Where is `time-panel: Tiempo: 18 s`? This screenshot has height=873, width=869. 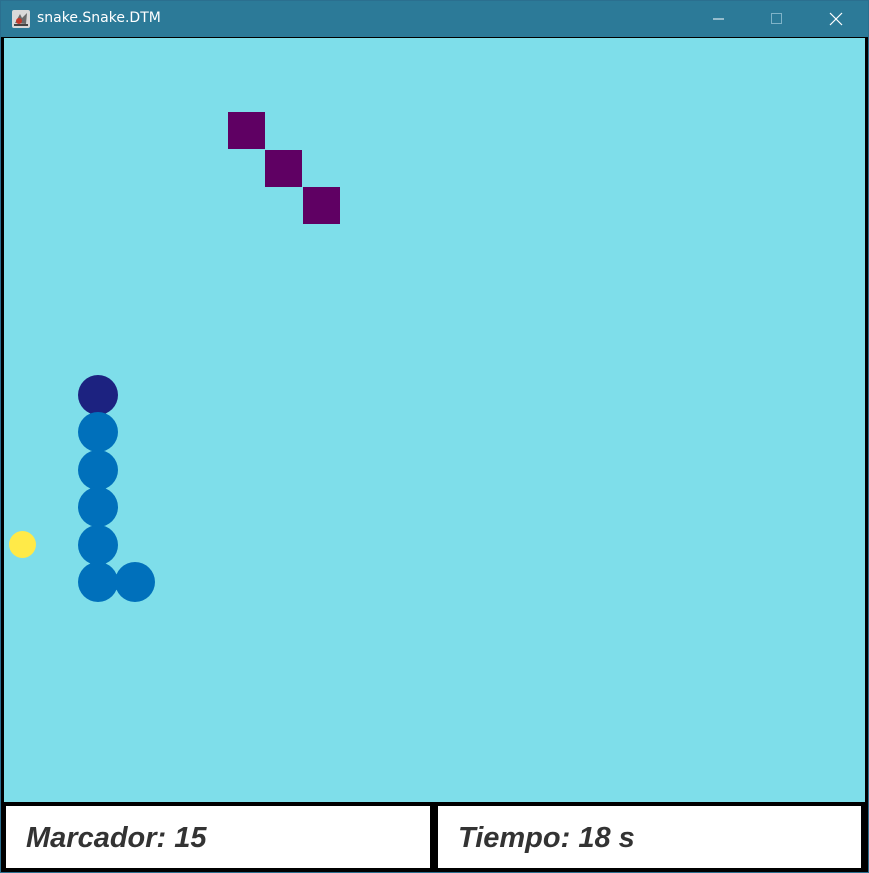 time-panel: Tiempo: 18 s is located at coordinates (649, 837).